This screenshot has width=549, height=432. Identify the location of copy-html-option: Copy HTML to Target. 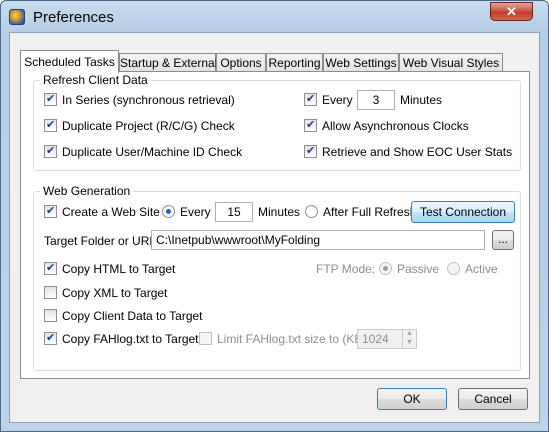
(110, 268).